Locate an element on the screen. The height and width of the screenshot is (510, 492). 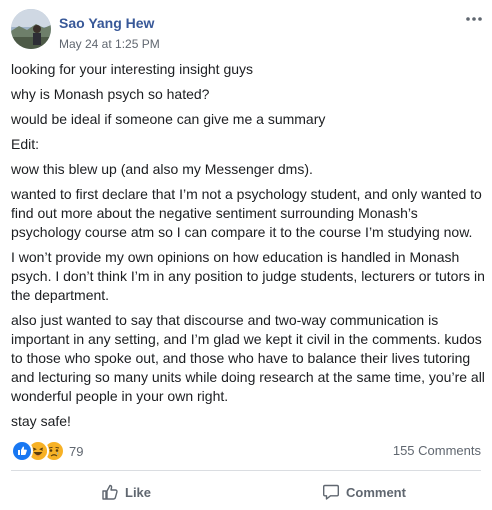
like-button: Like is located at coordinates (126, 492).